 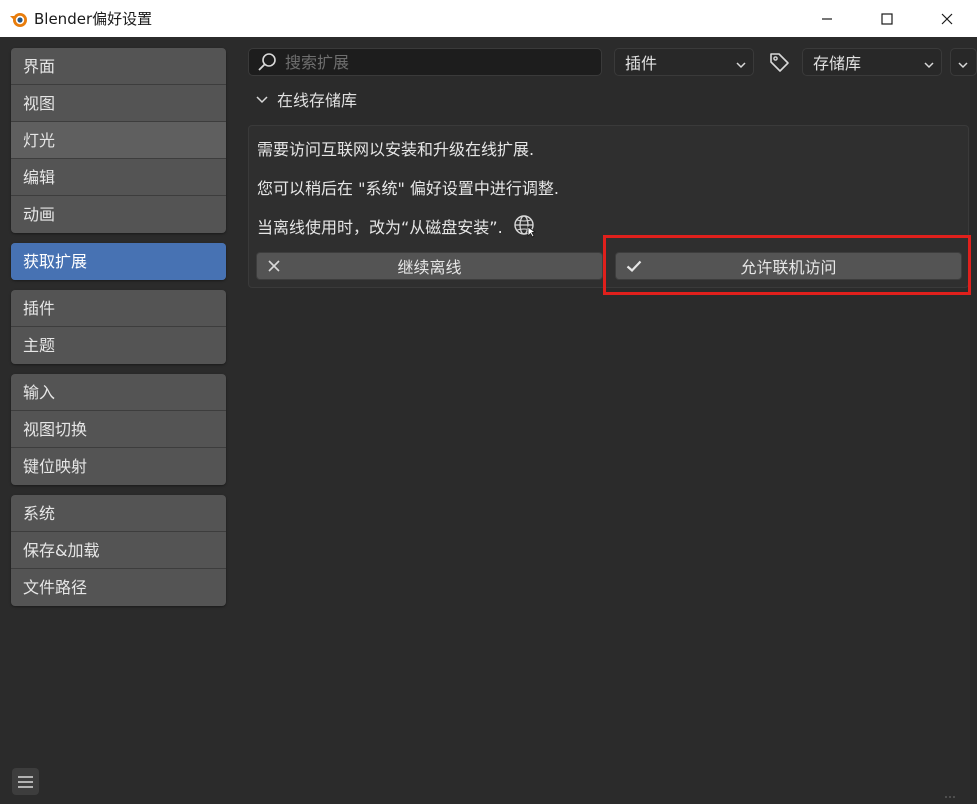 I want to click on sidebar-item-navigation: 视图切换, so click(x=118, y=429).